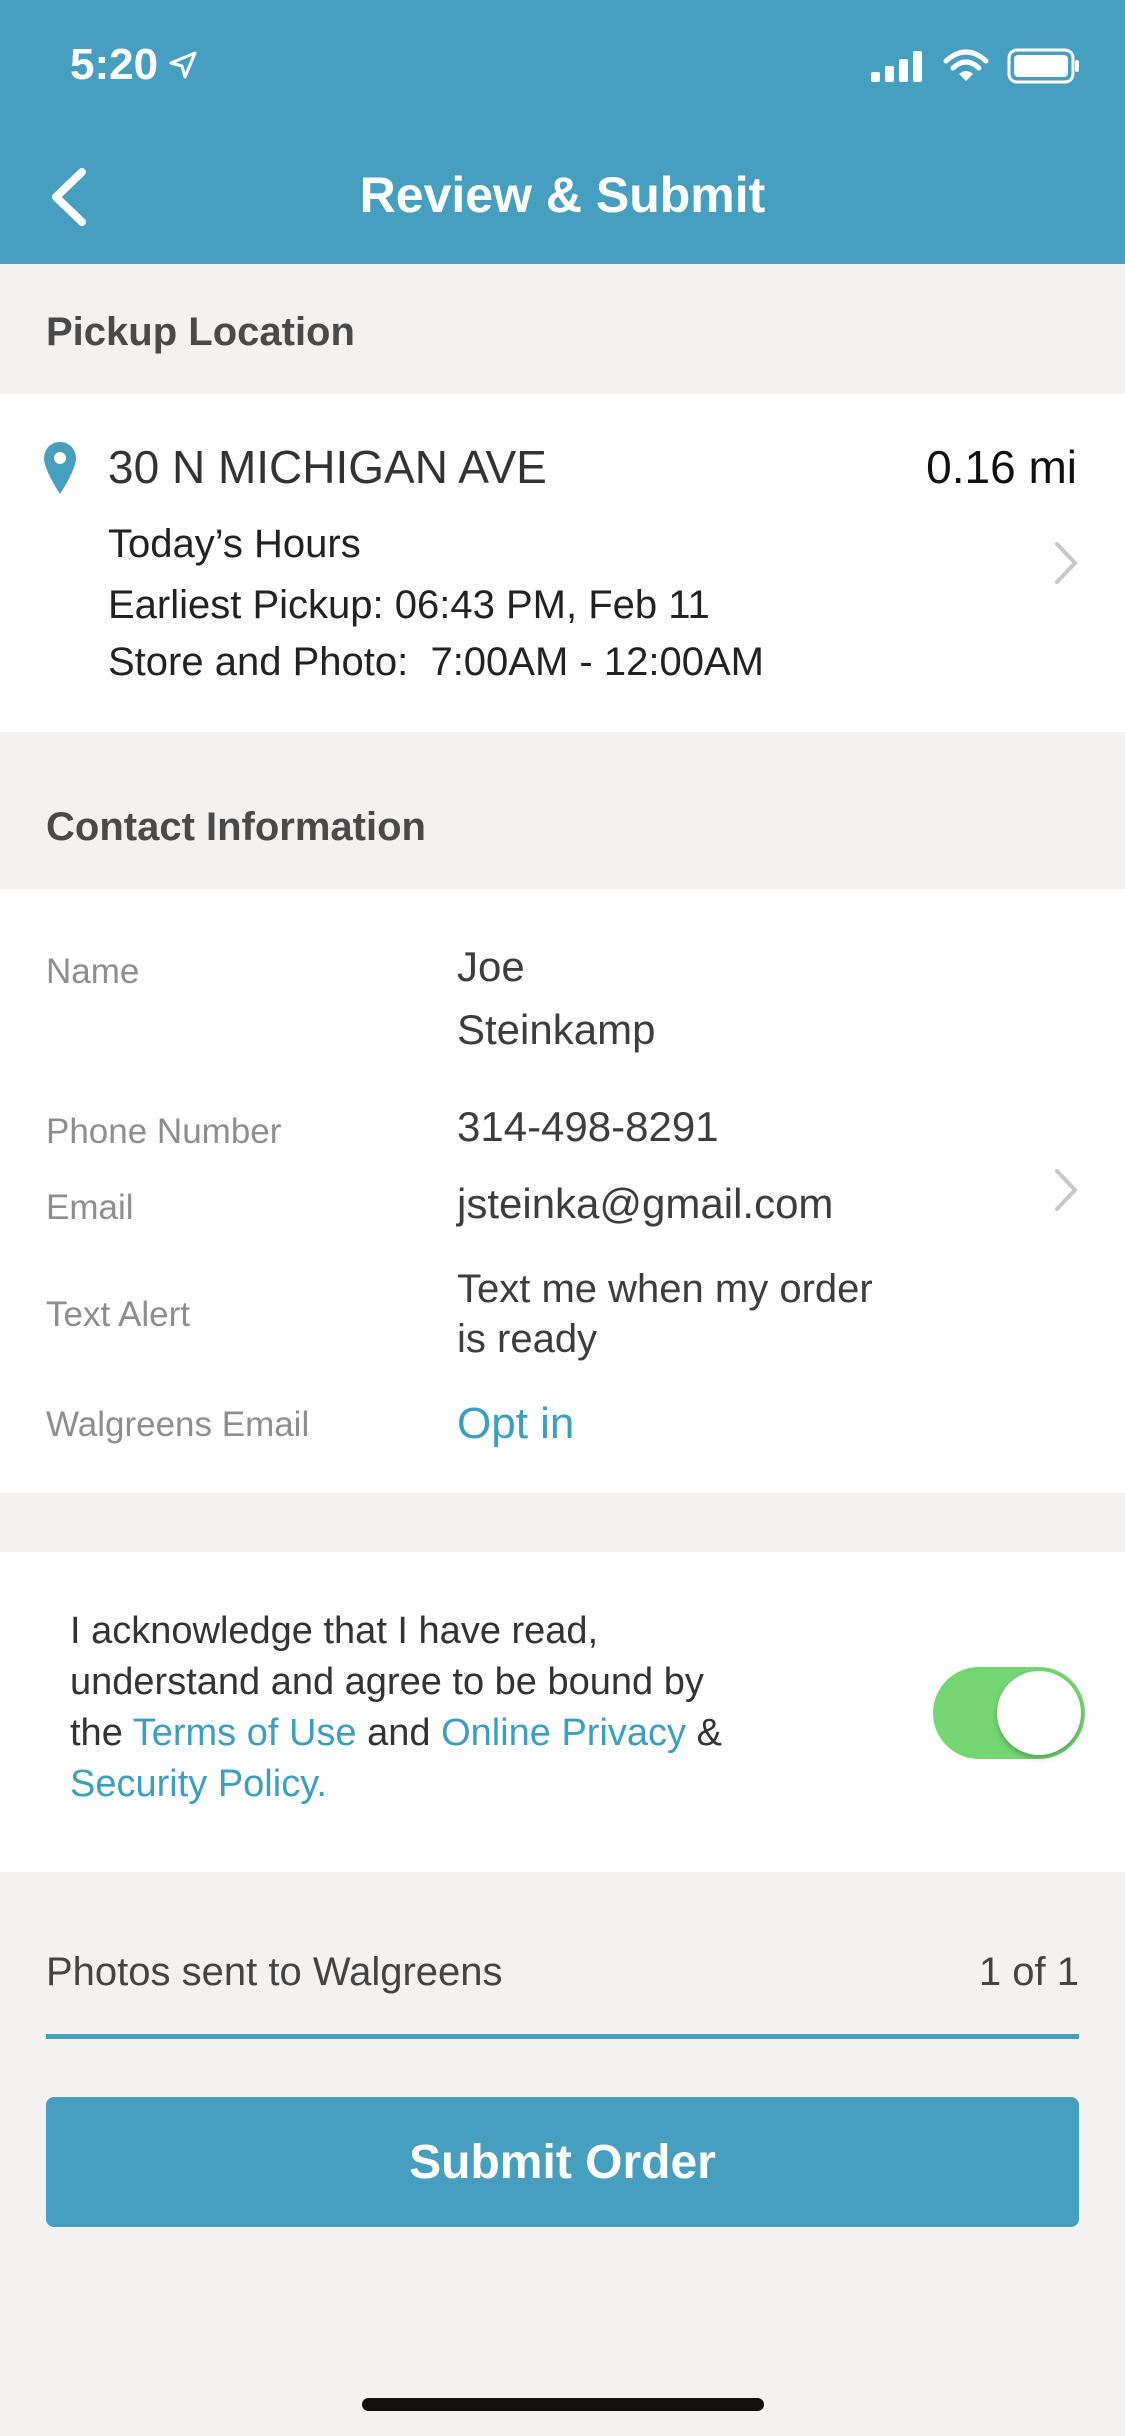 Image resolution: width=1125 pixels, height=2436 pixels. I want to click on terms-agree-toggle, so click(1009, 1713).